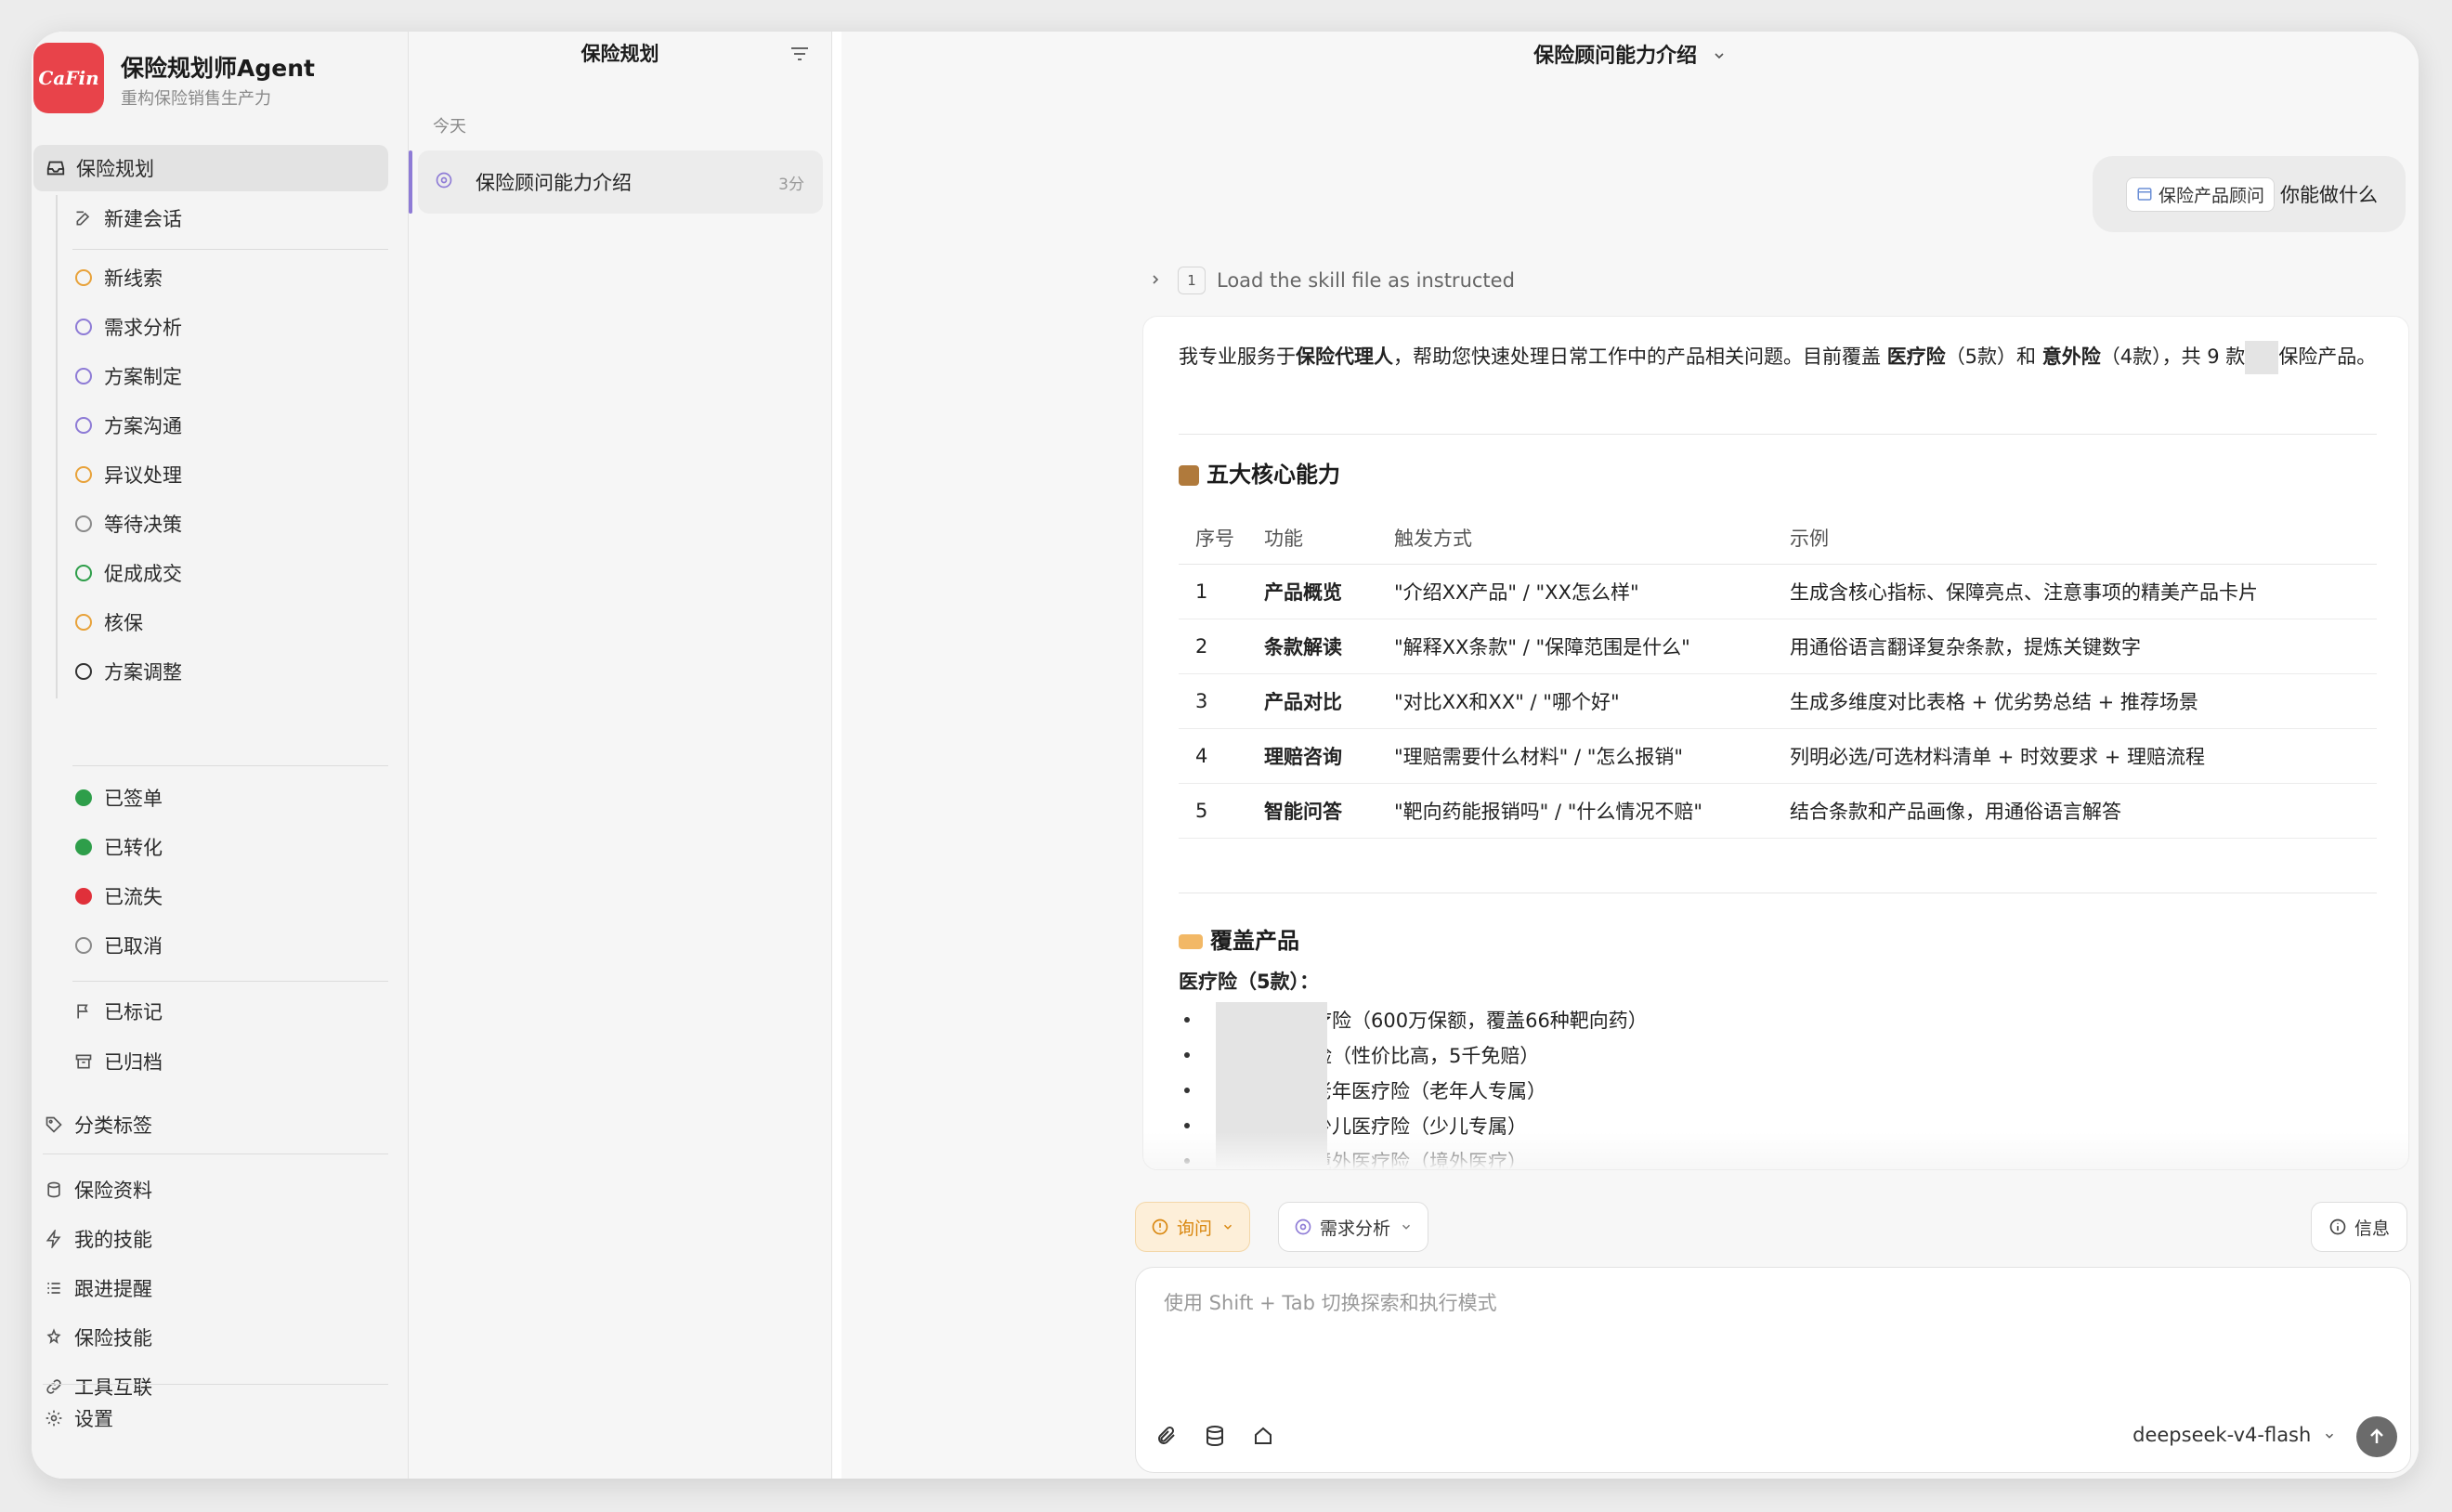 The height and width of the screenshot is (1512, 2452). What do you see at coordinates (1592, 756) in the screenshot?
I see `table-cell: "理赔需要什么材料" / "怎么报销"` at bounding box center [1592, 756].